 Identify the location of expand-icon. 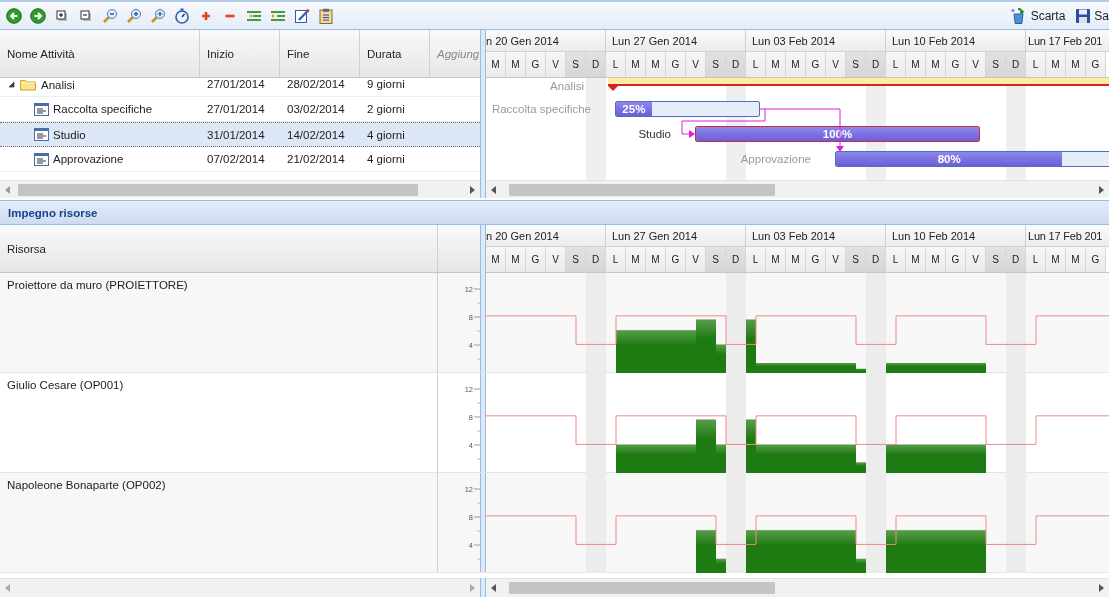
(11, 84).